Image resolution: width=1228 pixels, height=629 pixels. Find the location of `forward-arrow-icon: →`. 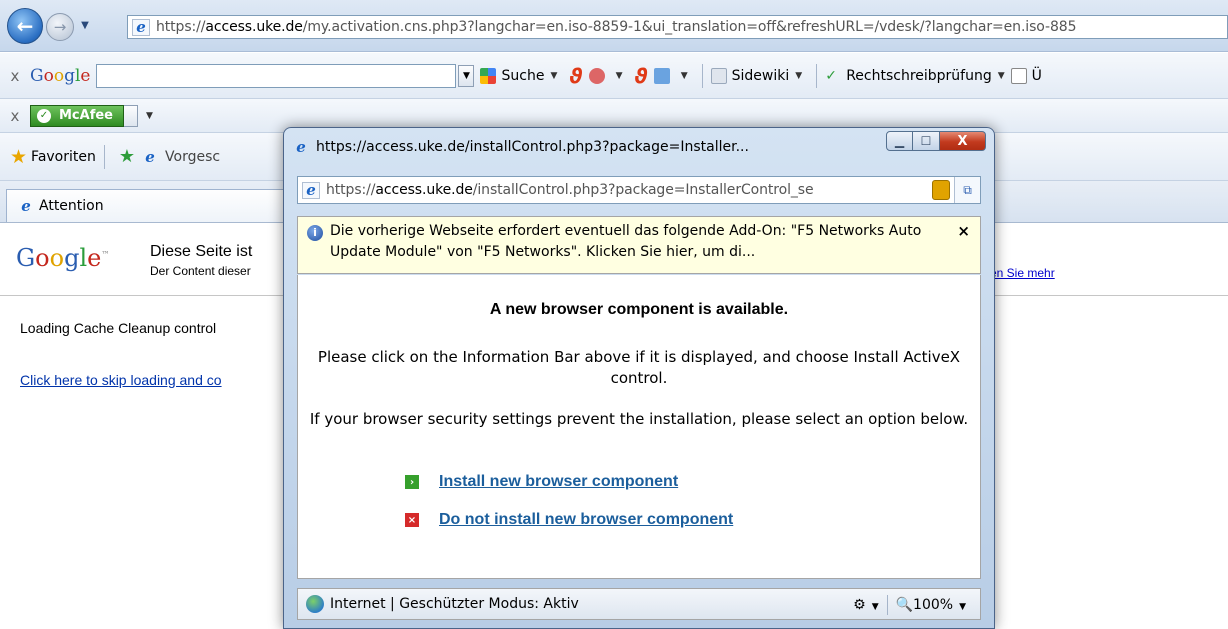

forward-arrow-icon: → is located at coordinates (60, 27).